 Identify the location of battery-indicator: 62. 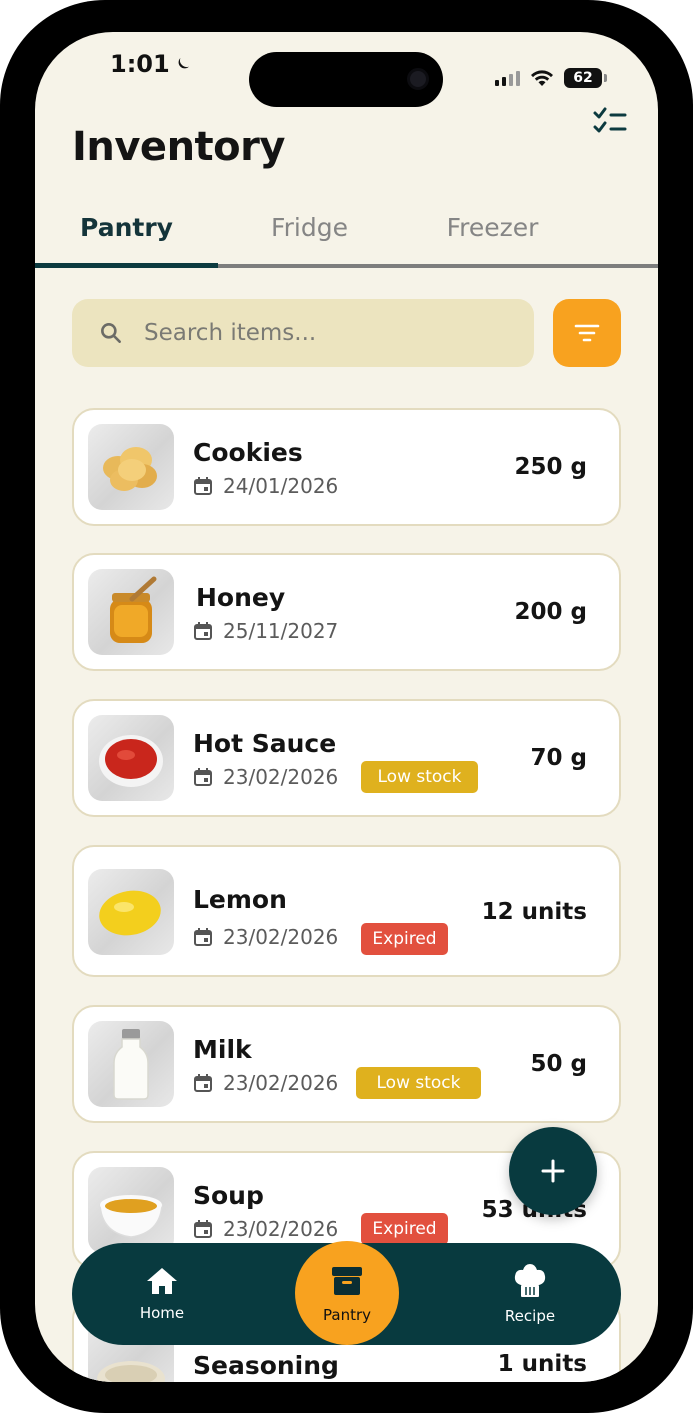
(585, 78).